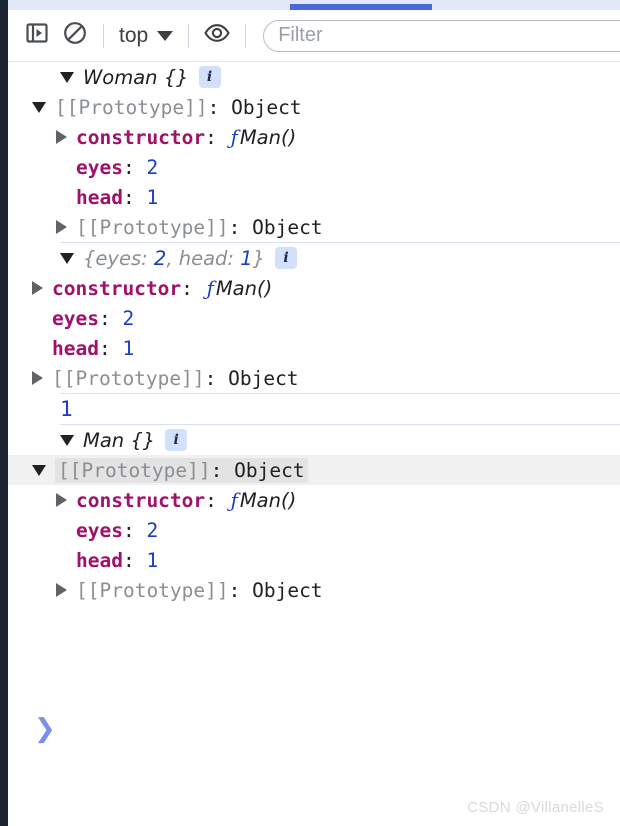 This screenshot has height=826, width=620. What do you see at coordinates (441, 35) in the screenshot?
I see `filter-input` at bounding box center [441, 35].